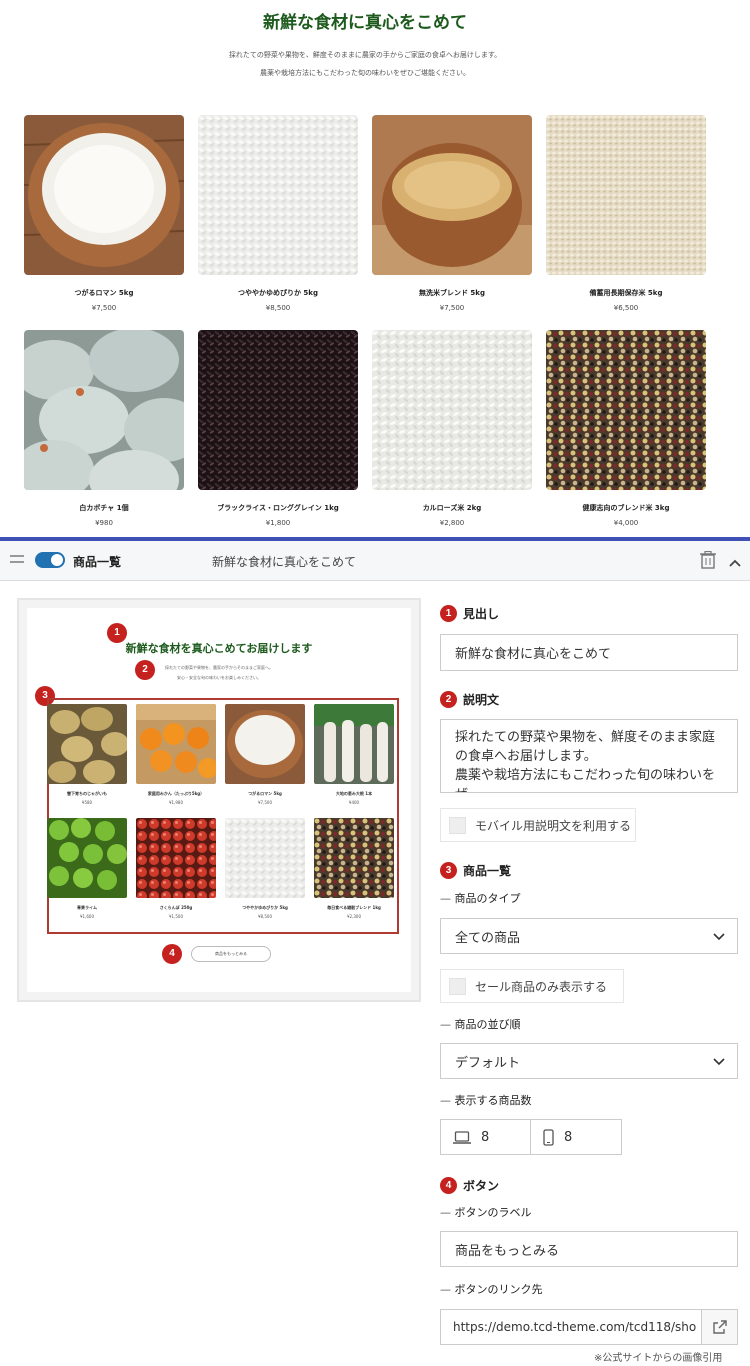 This screenshot has width=750, height=1366. I want to click on product-image-brown-rice-bowl, so click(452, 195).